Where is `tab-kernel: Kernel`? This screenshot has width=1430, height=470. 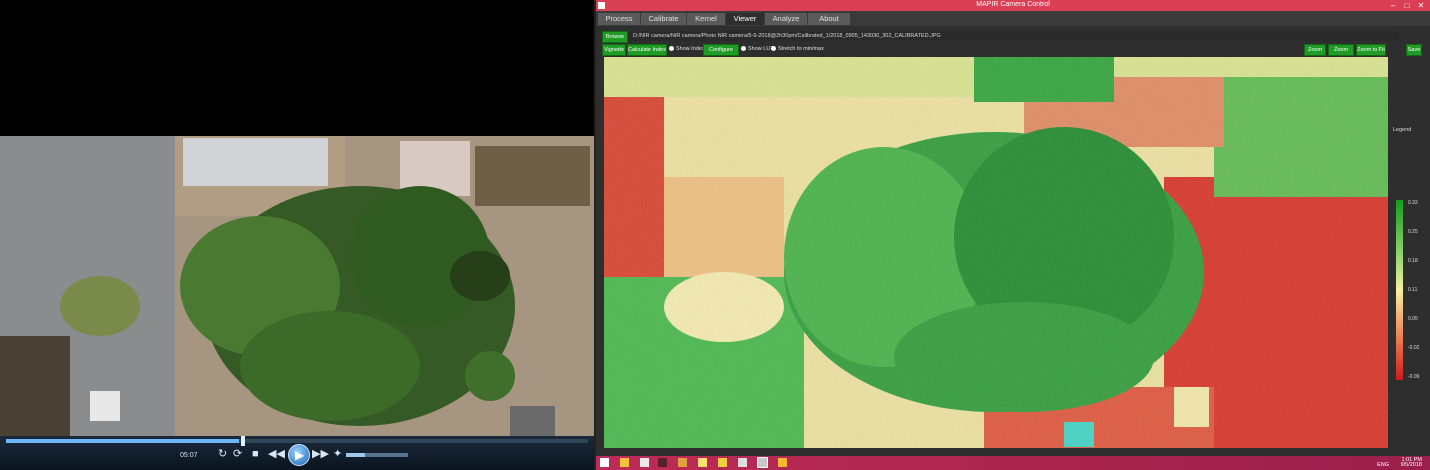
tab-kernel: Kernel is located at coordinates (706, 19).